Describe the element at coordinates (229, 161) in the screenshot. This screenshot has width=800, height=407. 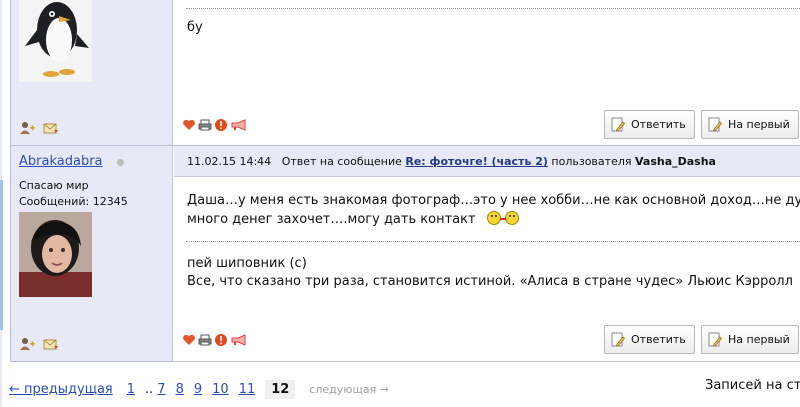
I see `post-datetime: 11.02.15 14:44` at that location.